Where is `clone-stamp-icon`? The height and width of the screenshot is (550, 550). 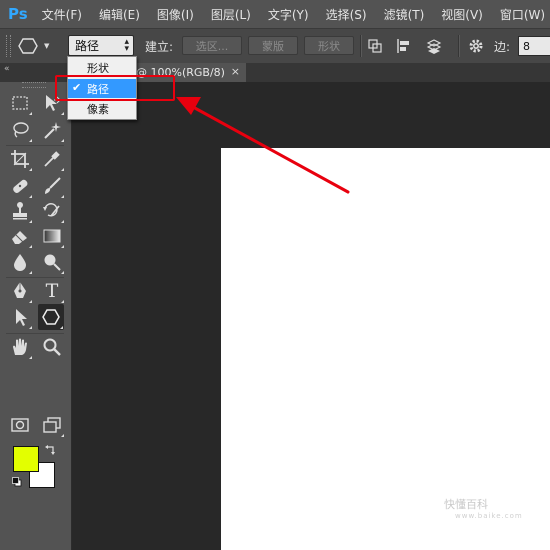 clone-stamp-icon is located at coordinates (20, 211).